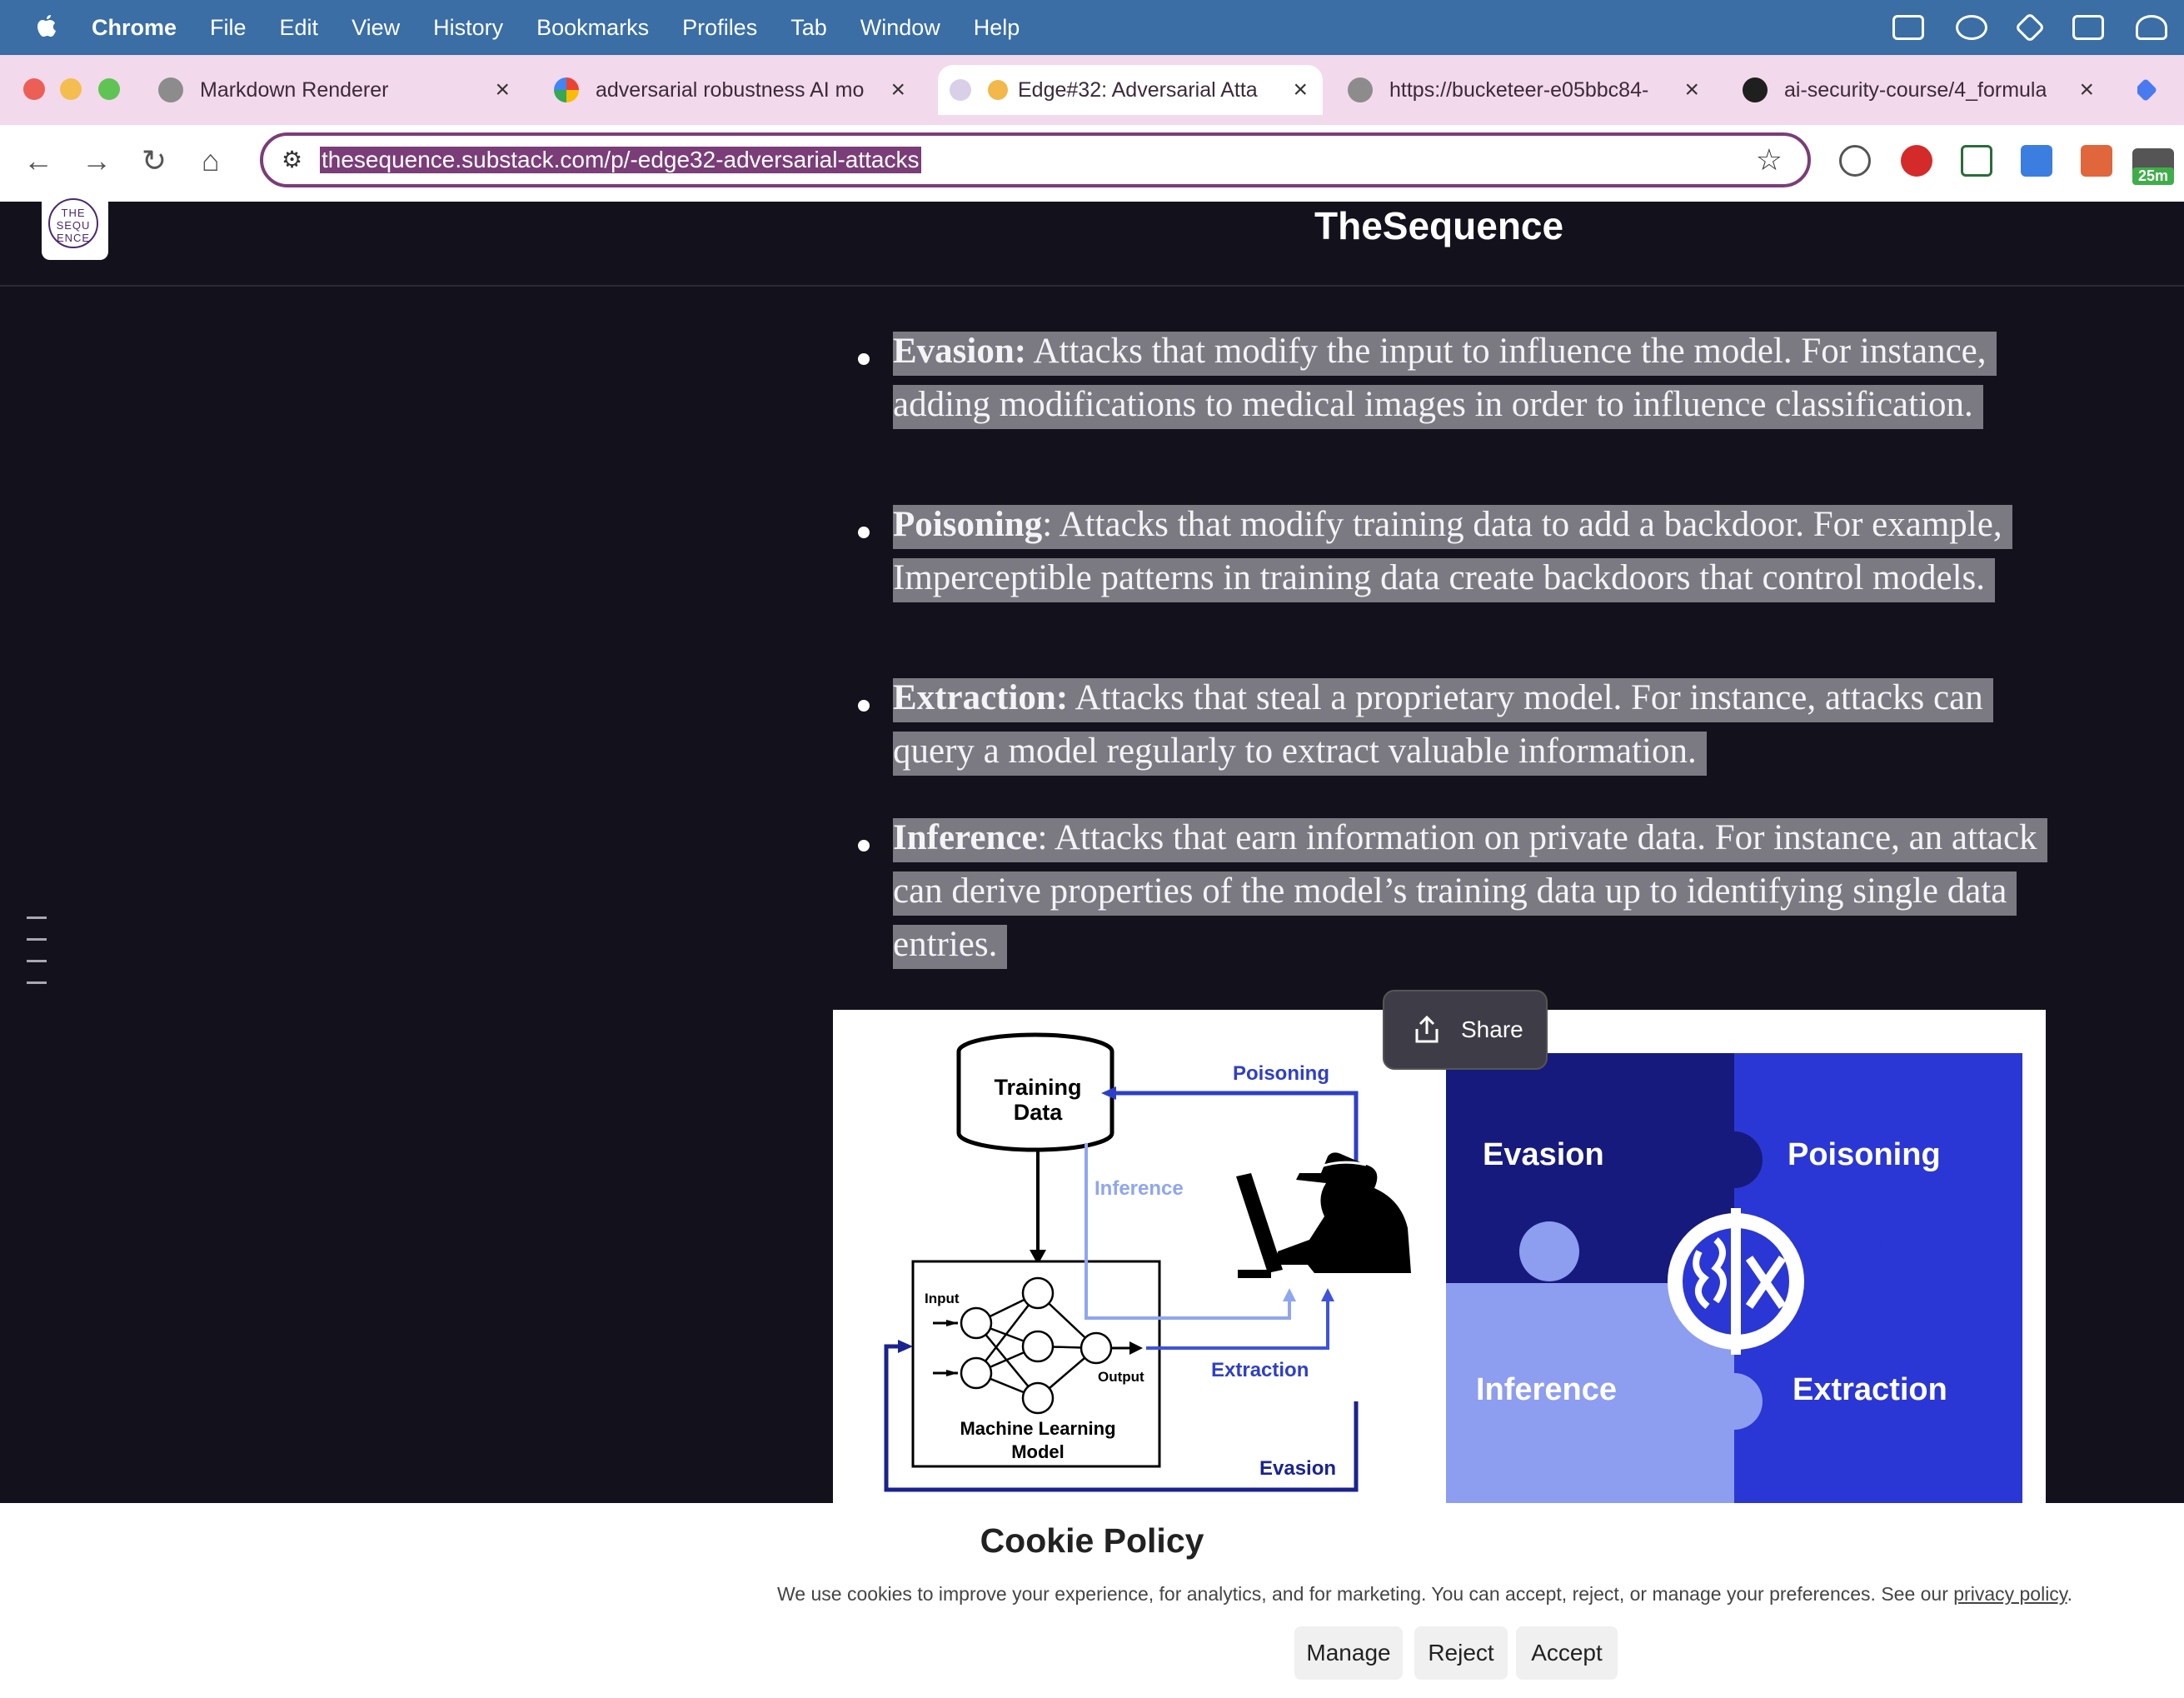  Describe the element at coordinates (900, 28) in the screenshot. I see `menu-window: Window` at that location.